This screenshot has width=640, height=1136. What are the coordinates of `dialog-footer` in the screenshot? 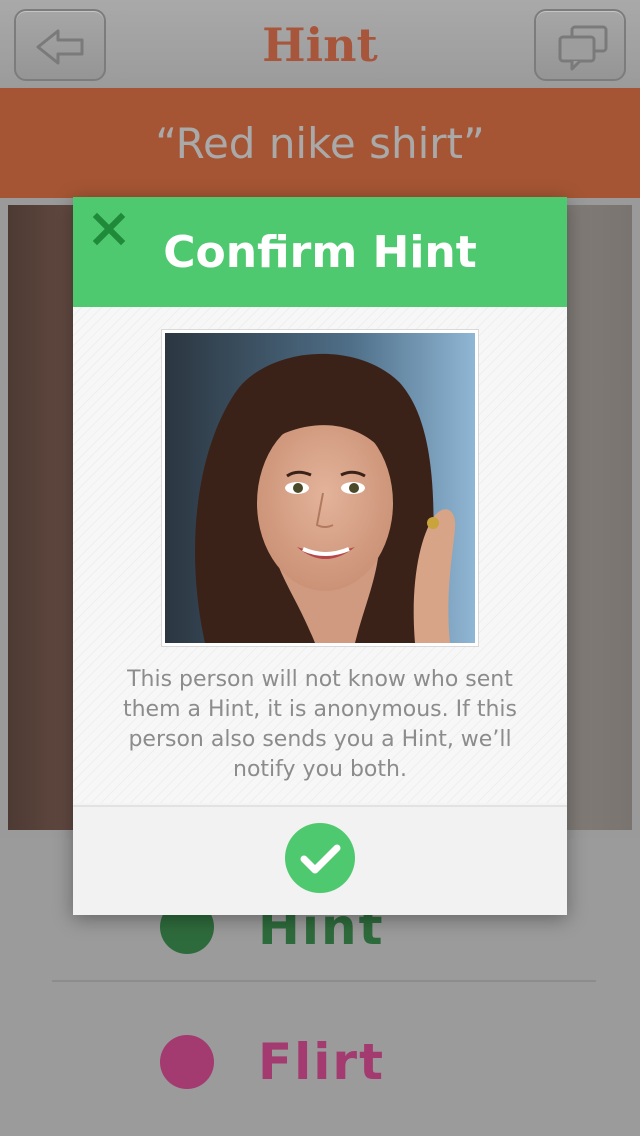 It's located at (320, 860).